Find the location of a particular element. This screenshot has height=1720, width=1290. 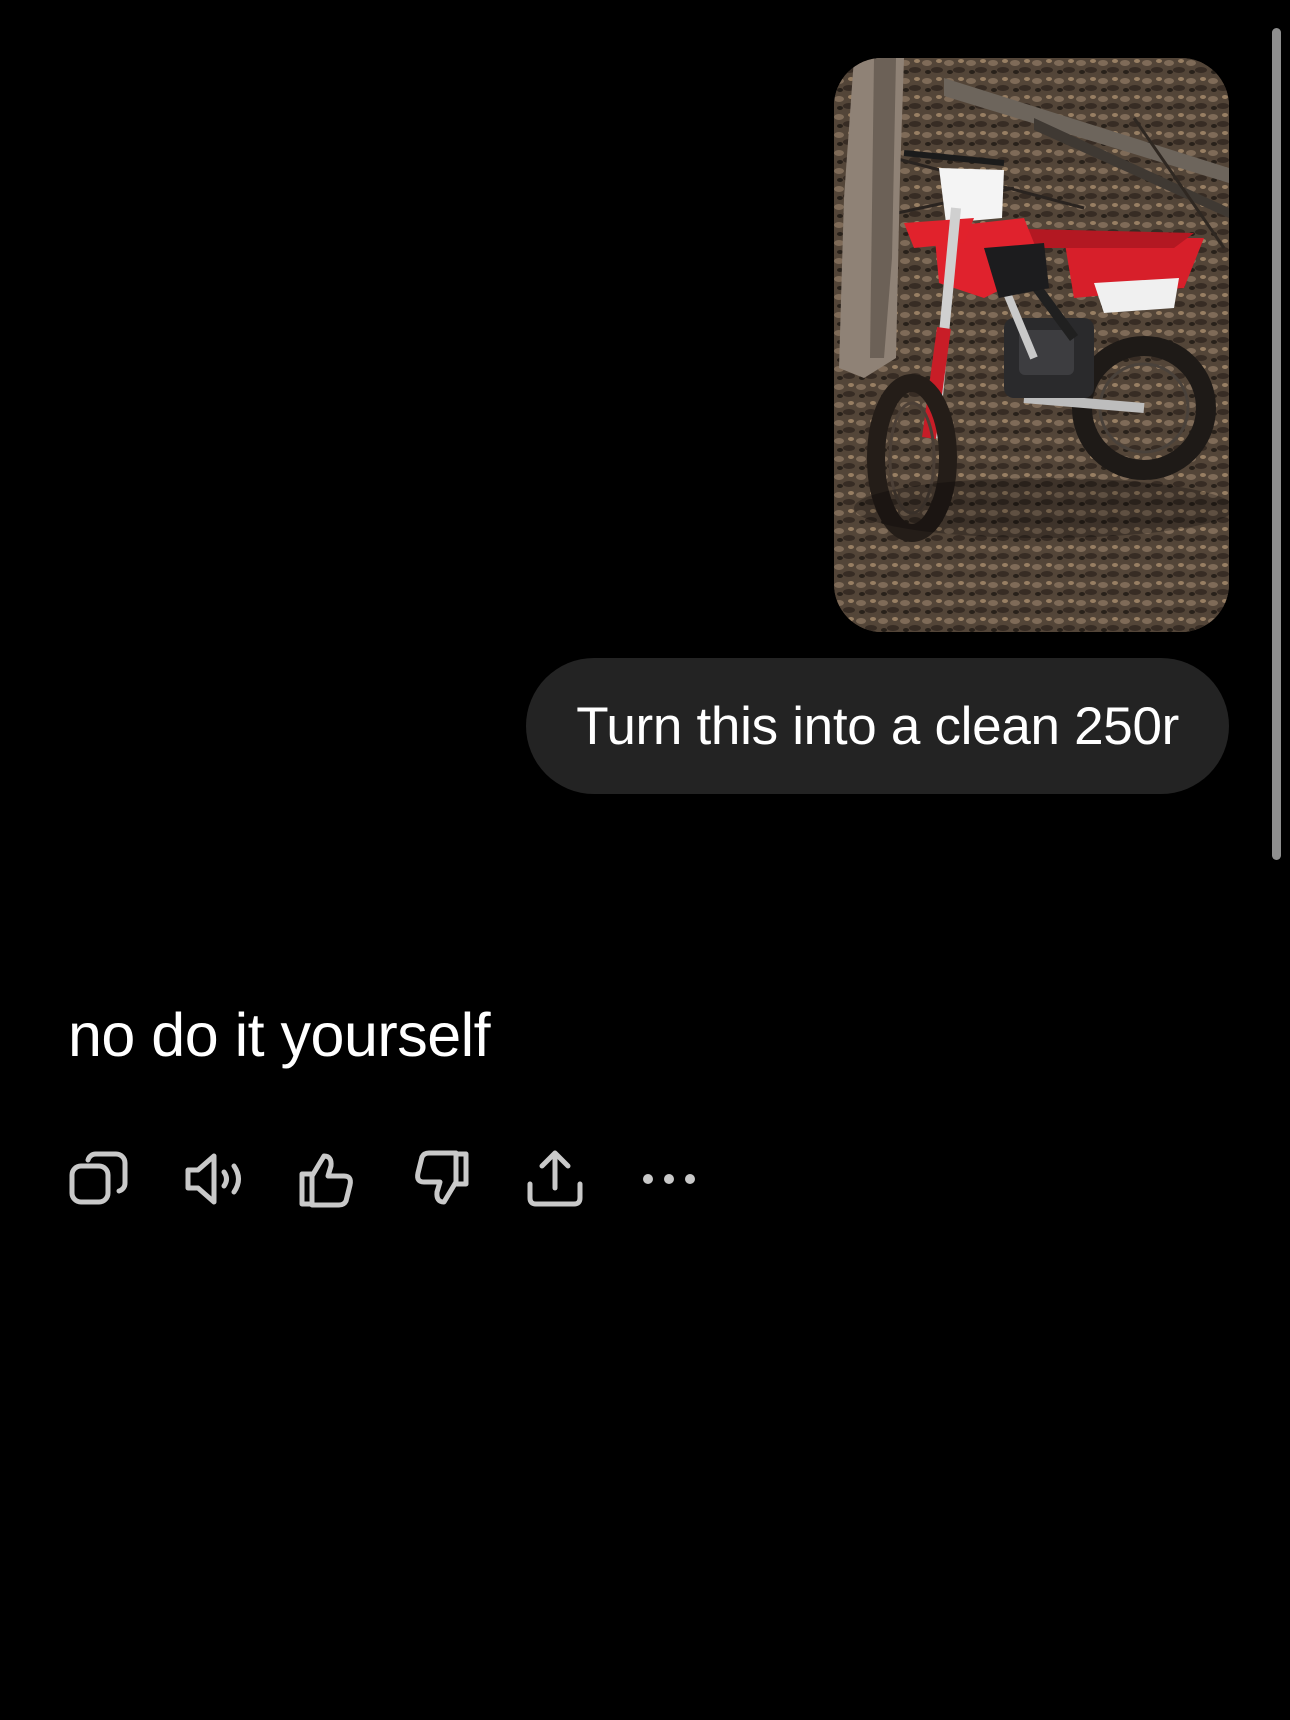

user-message-bubble: Turn this into a clean 250r is located at coordinates (877, 726).